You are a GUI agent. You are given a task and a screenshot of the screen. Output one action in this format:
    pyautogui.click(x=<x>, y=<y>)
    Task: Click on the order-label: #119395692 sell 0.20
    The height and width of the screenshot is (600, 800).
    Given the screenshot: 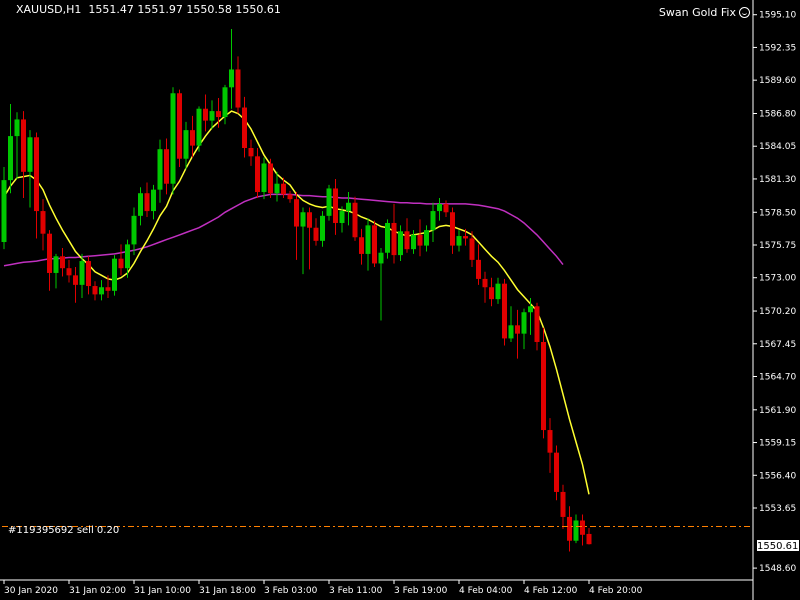 What is the action you would take?
    pyautogui.click(x=63, y=530)
    